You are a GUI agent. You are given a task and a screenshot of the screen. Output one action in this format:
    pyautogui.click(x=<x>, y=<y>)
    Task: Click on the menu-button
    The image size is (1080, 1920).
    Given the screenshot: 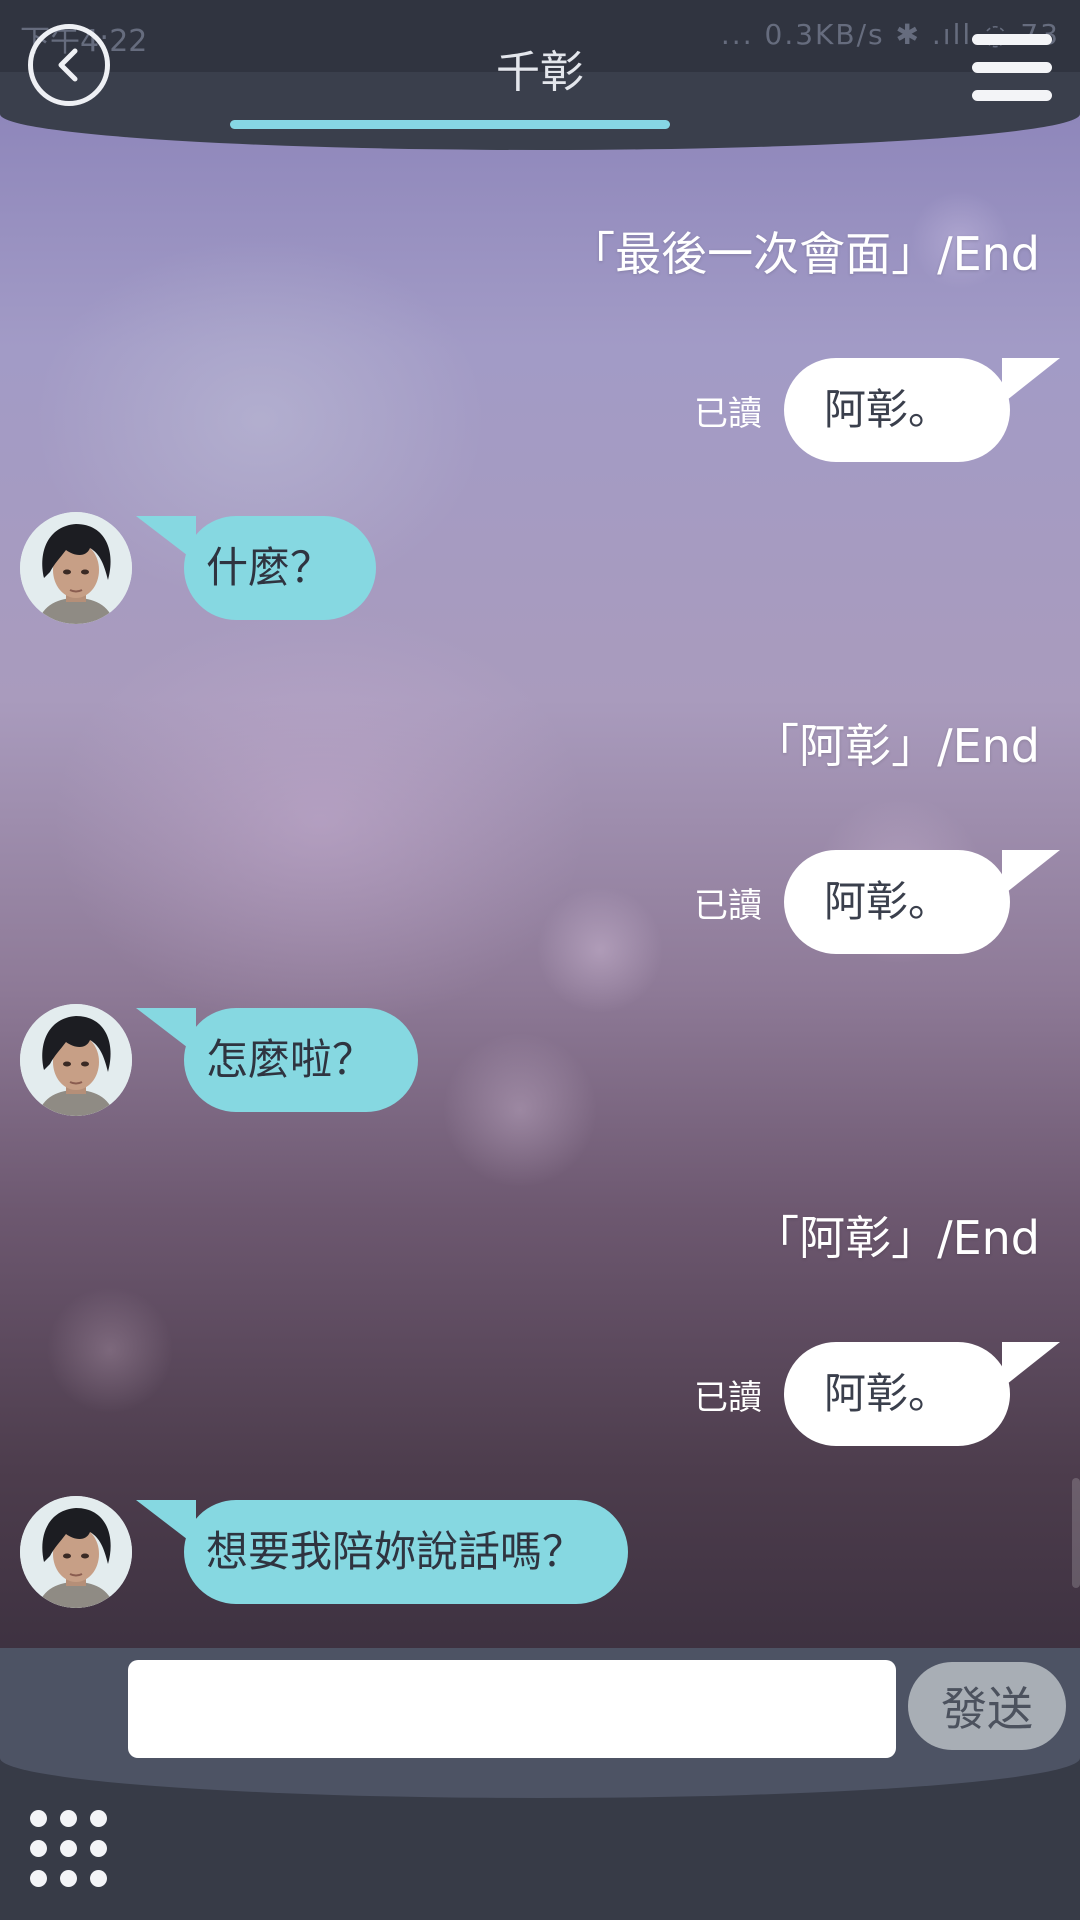 What is the action you would take?
    pyautogui.click(x=1012, y=69)
    